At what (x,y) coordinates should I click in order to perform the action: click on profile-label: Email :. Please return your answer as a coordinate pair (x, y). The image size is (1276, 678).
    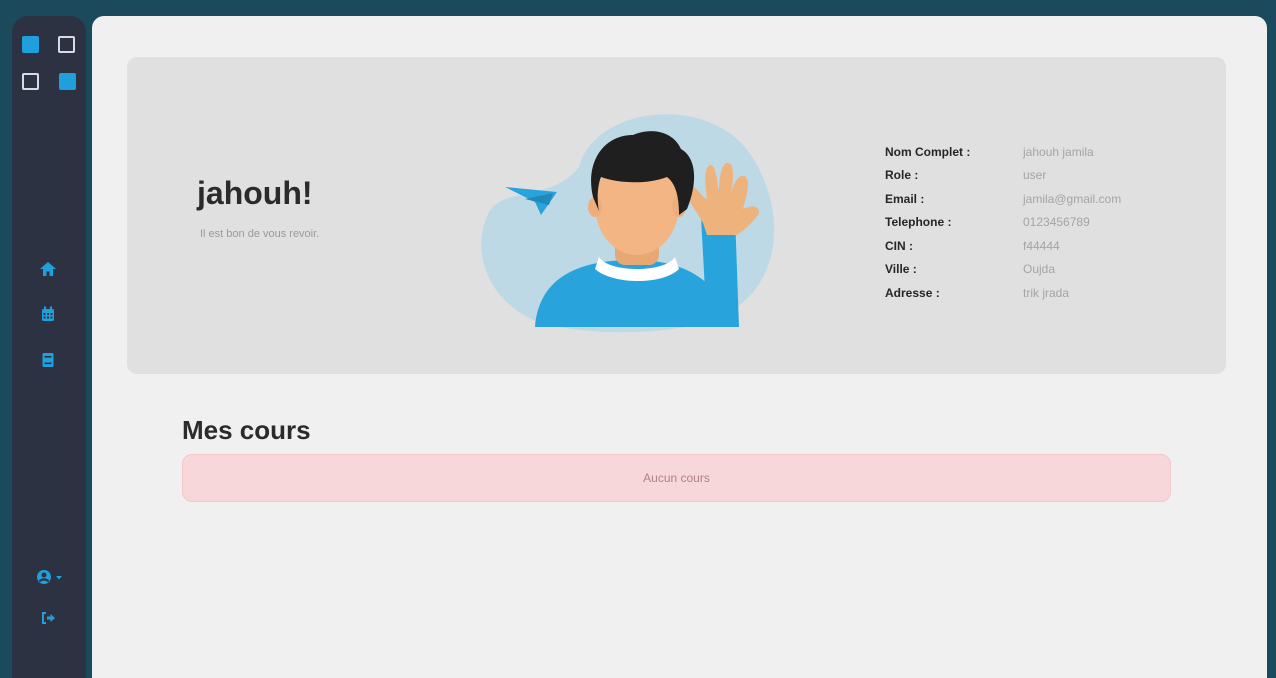
    Looking at the image, I should click on (905, 198).